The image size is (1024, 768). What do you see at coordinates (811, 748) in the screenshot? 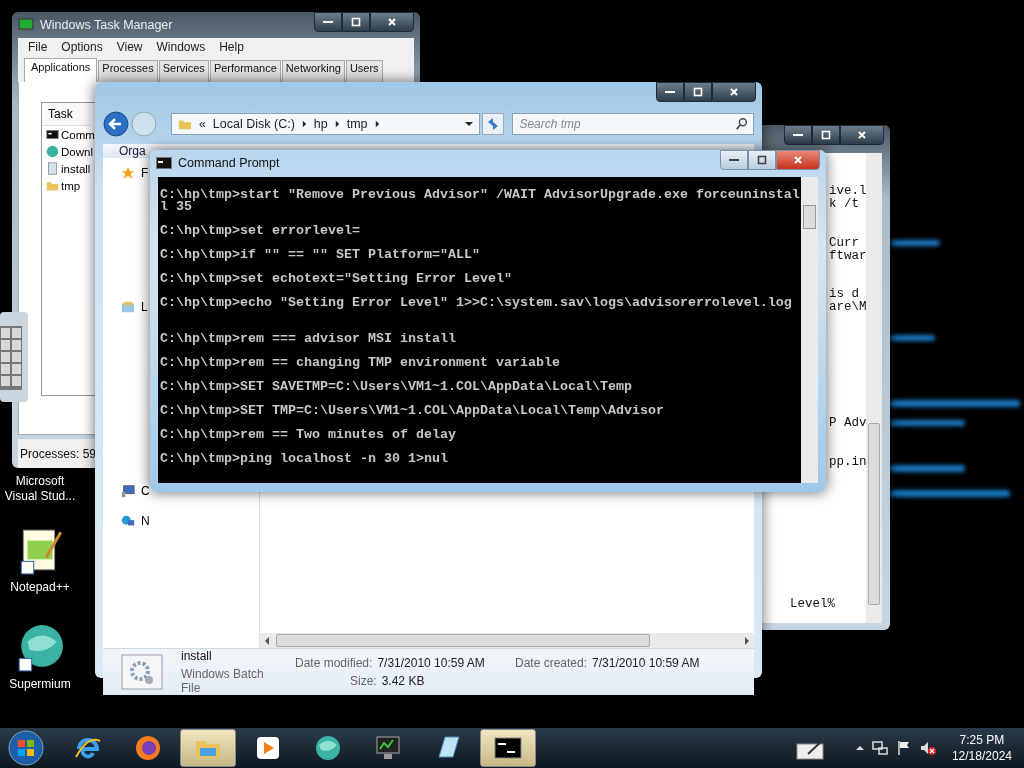
I see `pen-tablet-icon` at bounding box center [811, 748].